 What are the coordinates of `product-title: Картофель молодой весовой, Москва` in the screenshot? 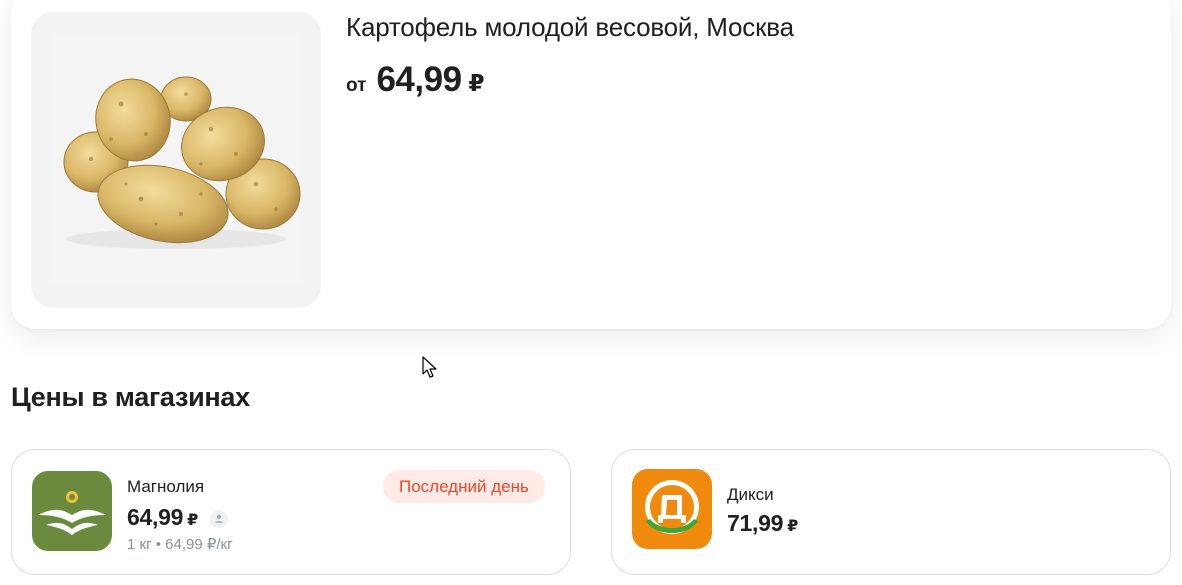 It's located at (570, 27).